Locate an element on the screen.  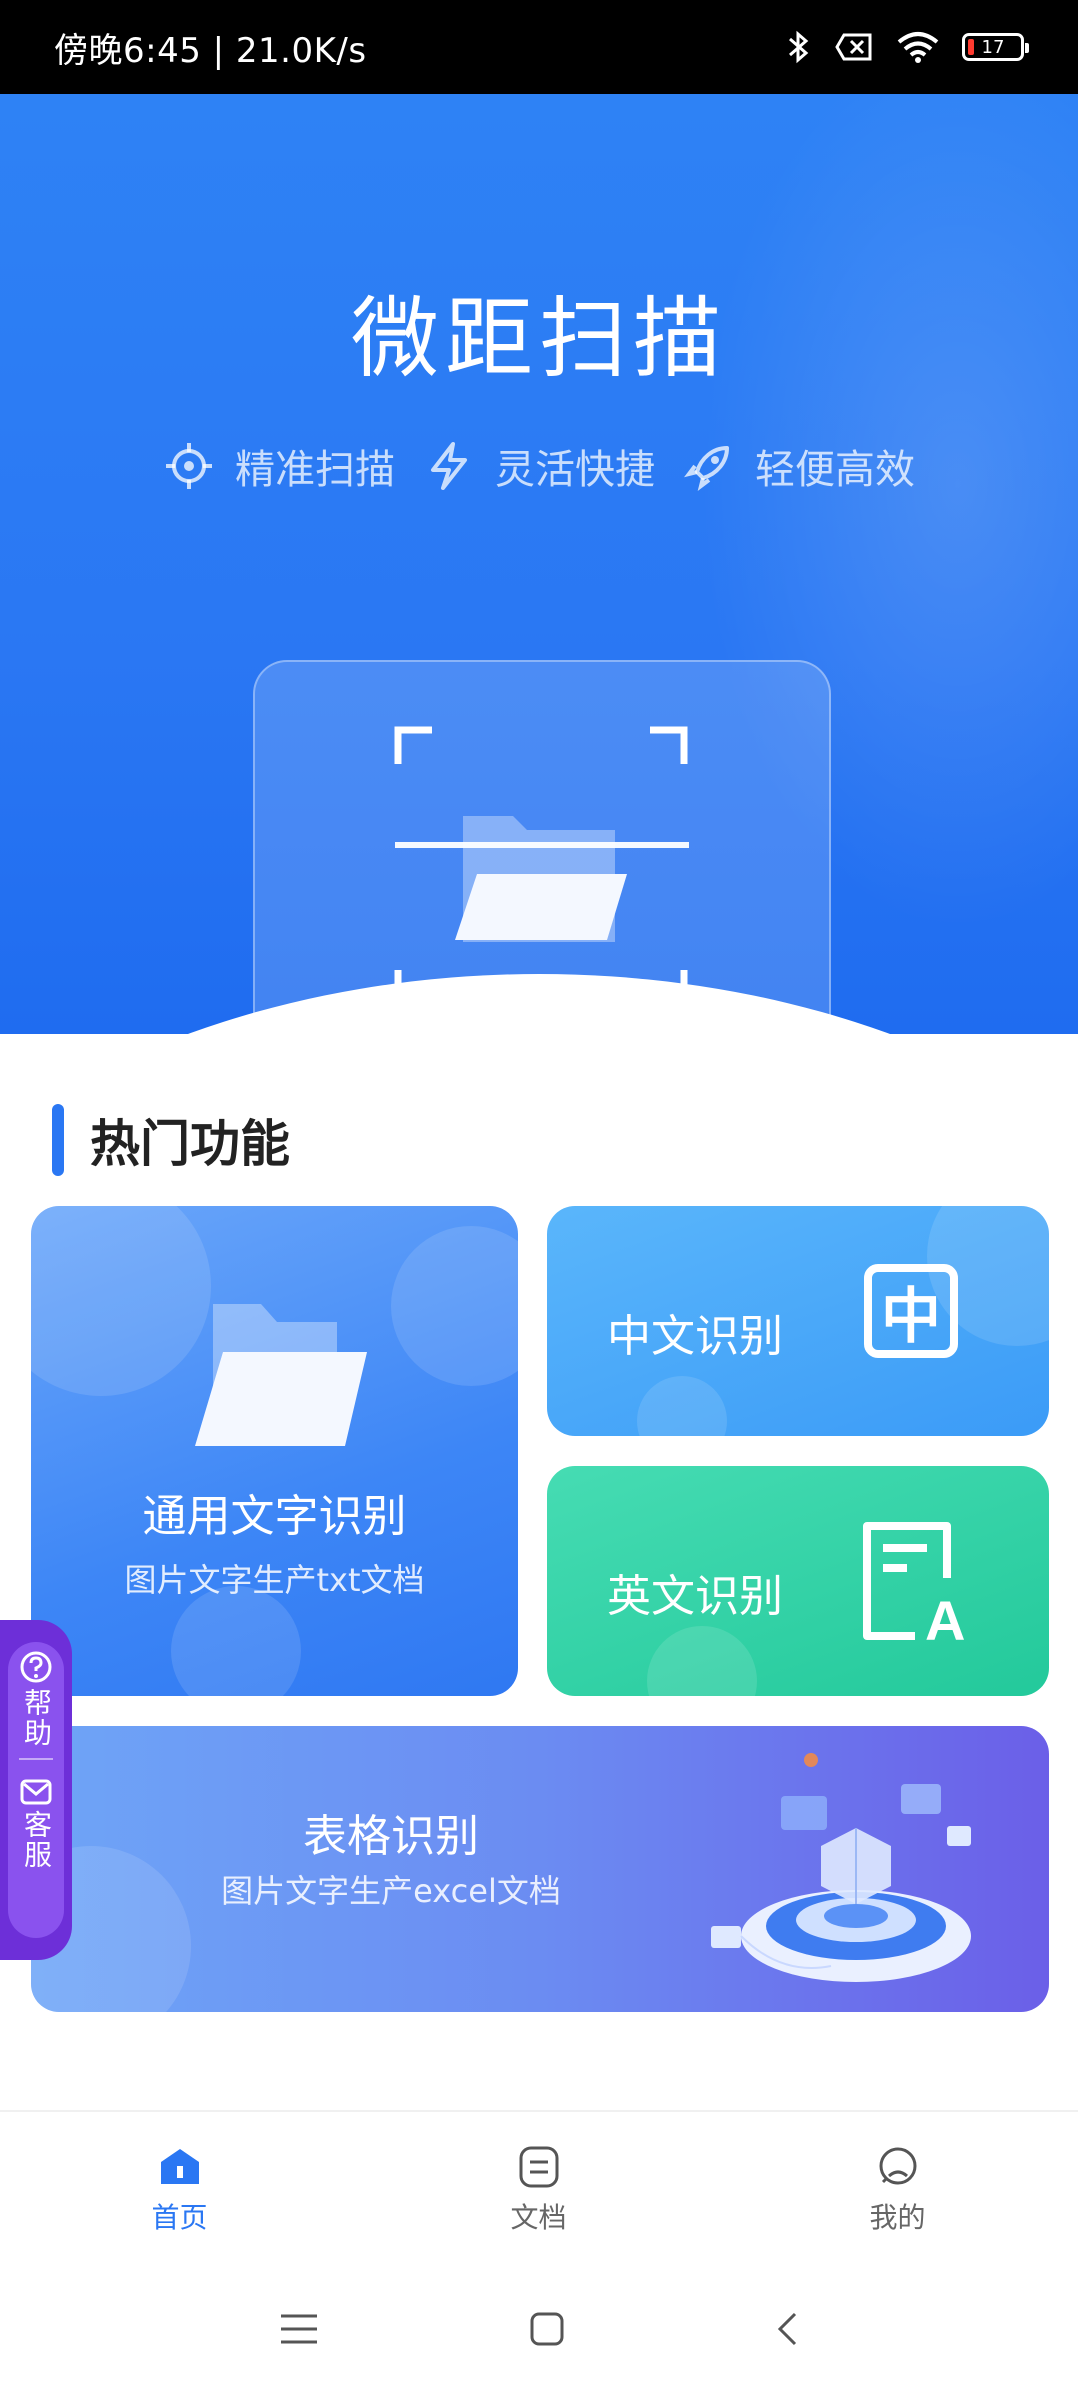
question-icon is located at coordinates (36, 1667).